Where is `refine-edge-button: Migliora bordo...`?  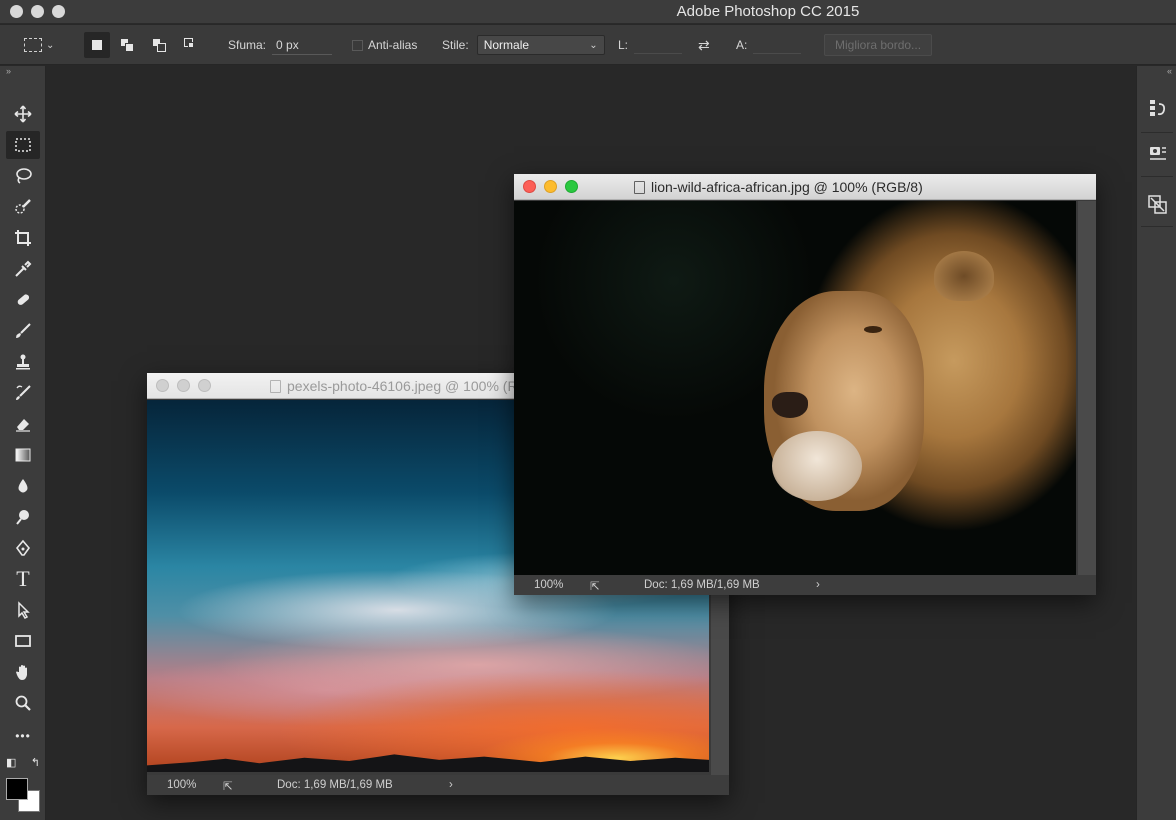
refine-edge-button: Migliora bordo... is located at coordinates (878, 45).